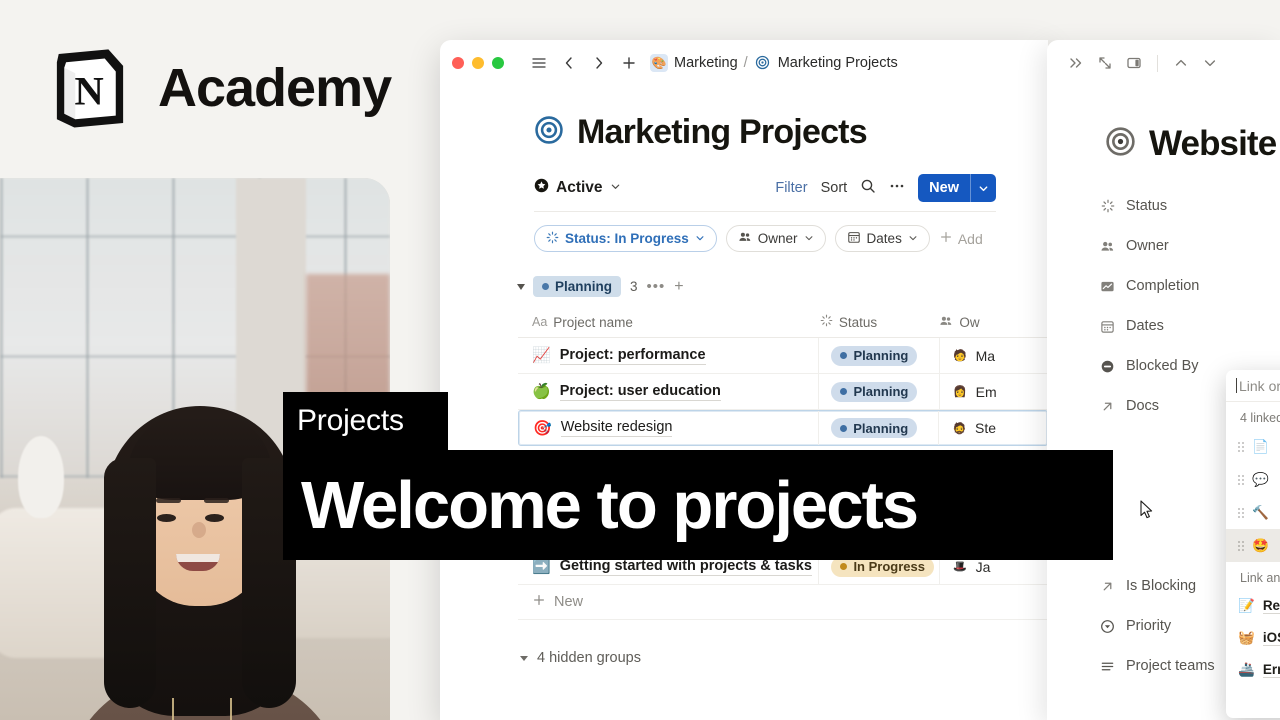  Describe the element at coordinates (545, 286) in the screenshot. I see `group-dot` at that location.